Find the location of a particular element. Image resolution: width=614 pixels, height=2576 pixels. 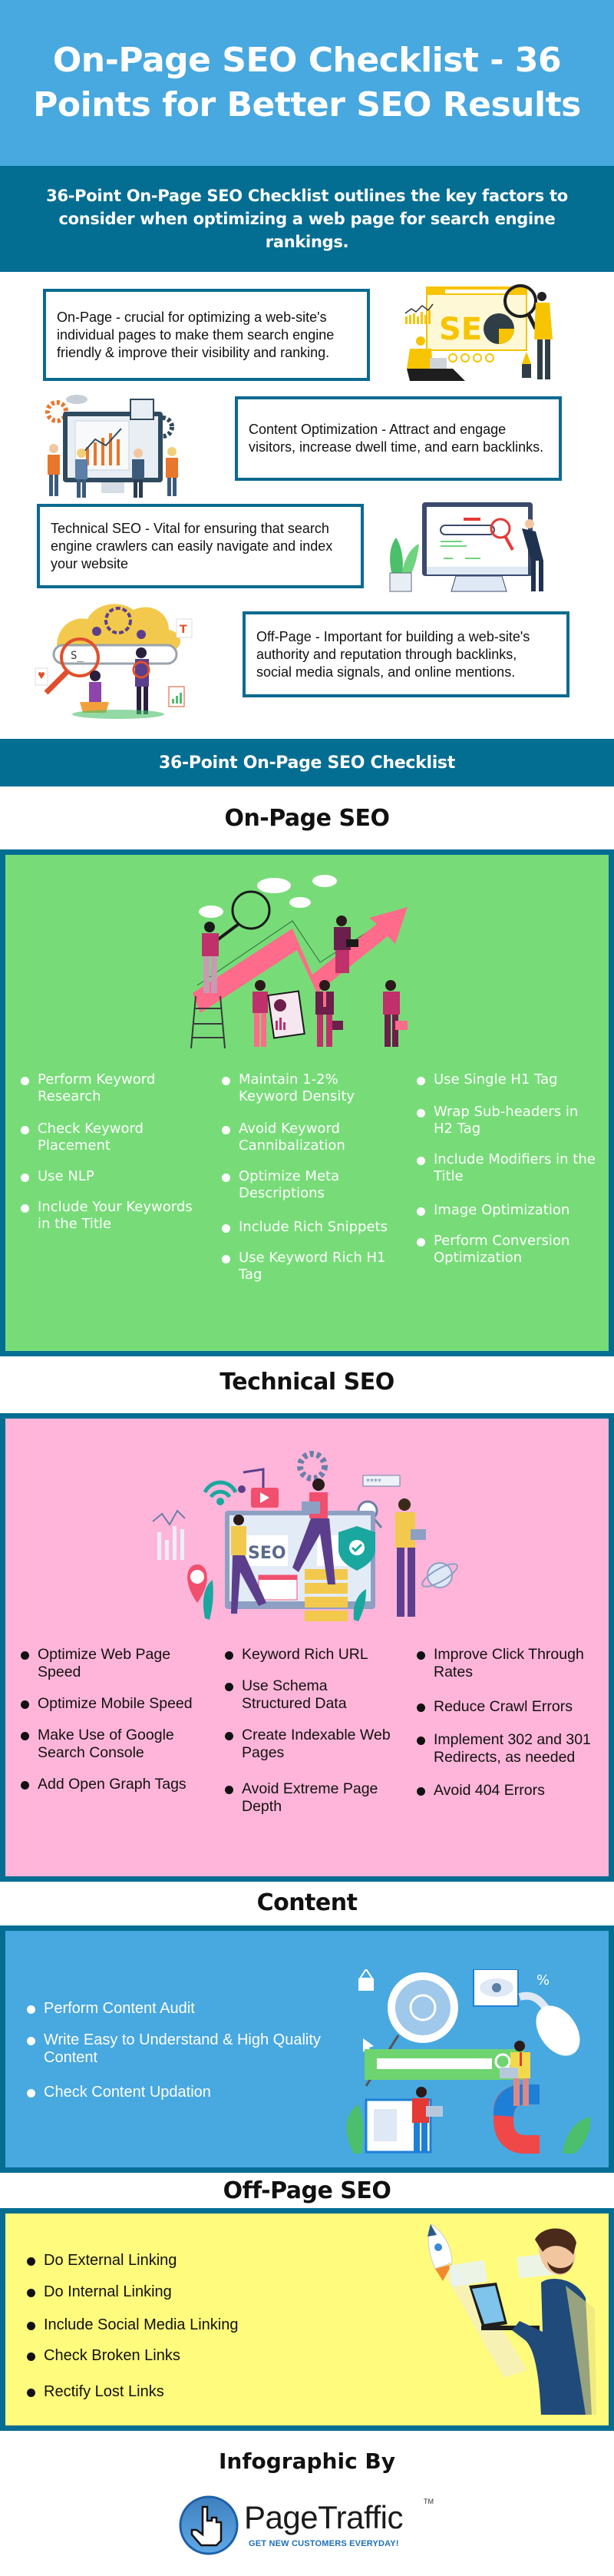

list-item: Include Social Media Linking is located at coordinates (180, 2325).